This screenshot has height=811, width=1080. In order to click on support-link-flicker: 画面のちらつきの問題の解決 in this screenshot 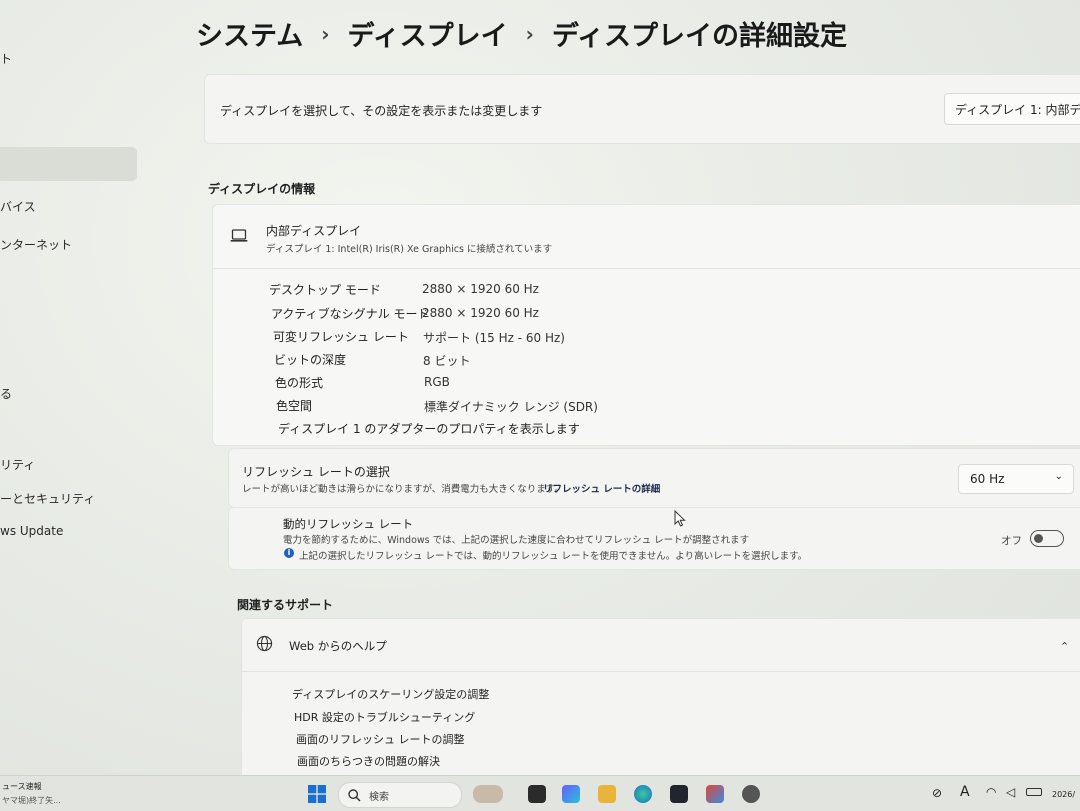, I will do `click(368, 761)`.